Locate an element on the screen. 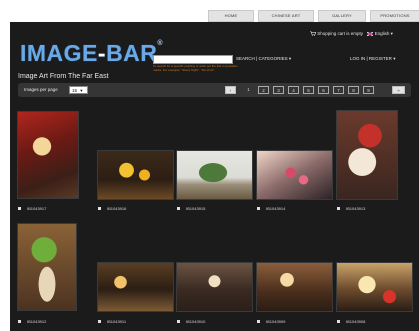 Image resolution: width=419 pixels, height=331 pixels. page-number-1: 1 is located at coordinates (248, 90).